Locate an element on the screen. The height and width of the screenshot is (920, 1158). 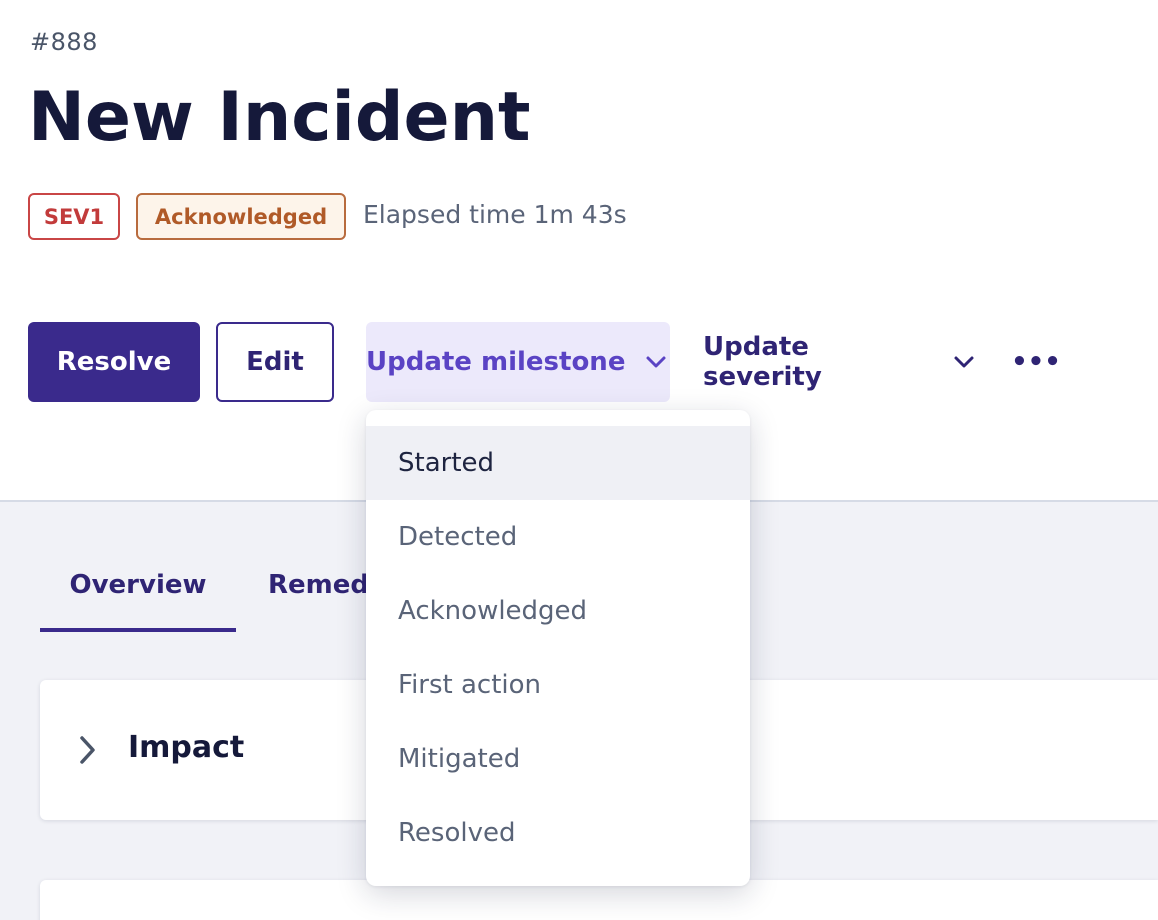
edit-button: Edit is located at coordinates (275, 362).